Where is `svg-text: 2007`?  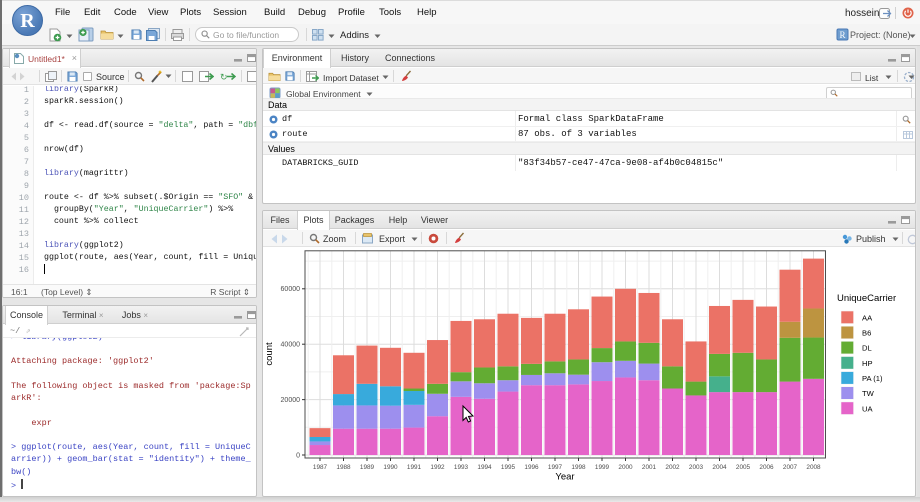
svg-text: 2007 is located at coordinates (790, 467).